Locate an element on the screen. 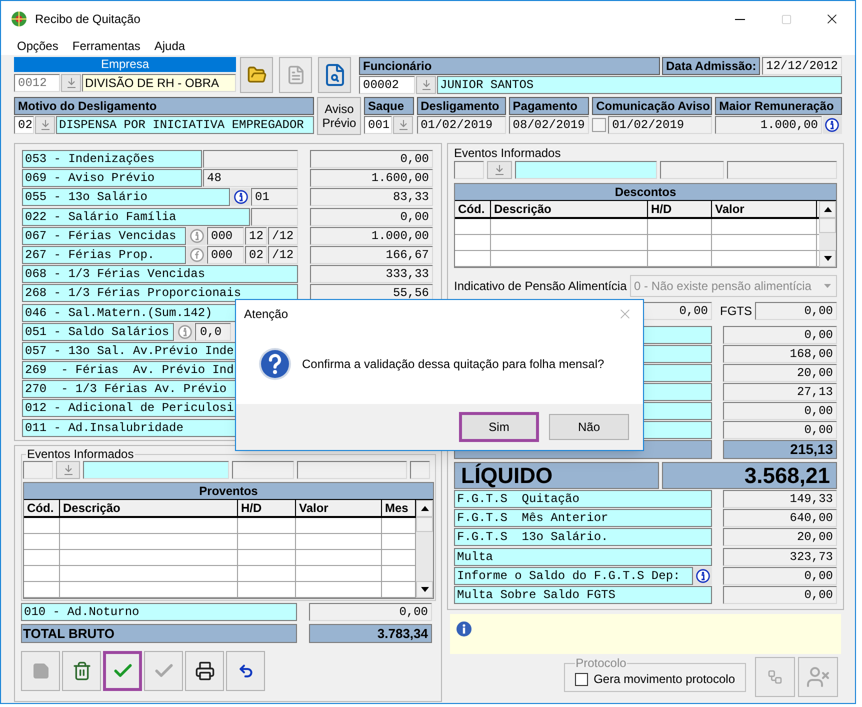 The image size is (862, 707). earning-label: 268 - 1/3 Férias Proporcionais is located at coordinates (160, 293).